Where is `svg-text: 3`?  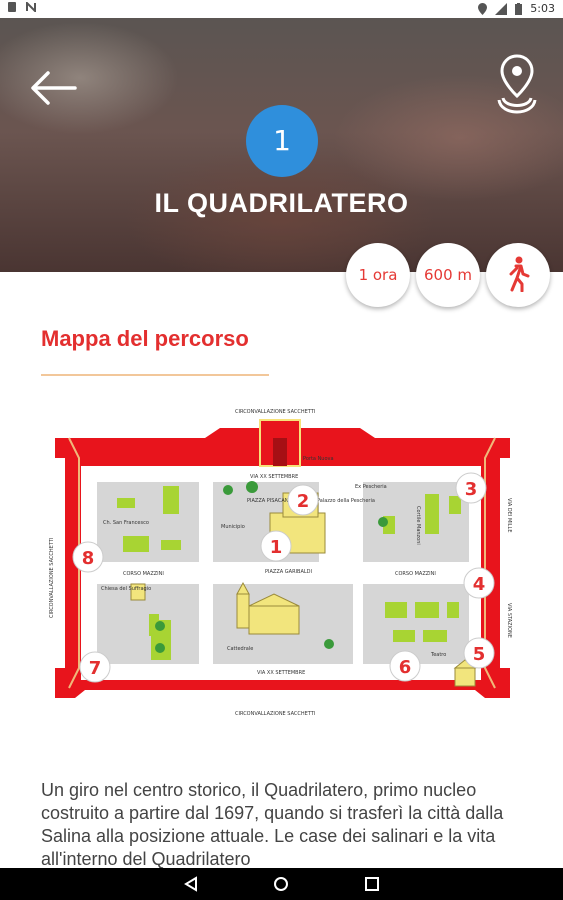
svg-text: 3 is located at coordinates (471, 489).